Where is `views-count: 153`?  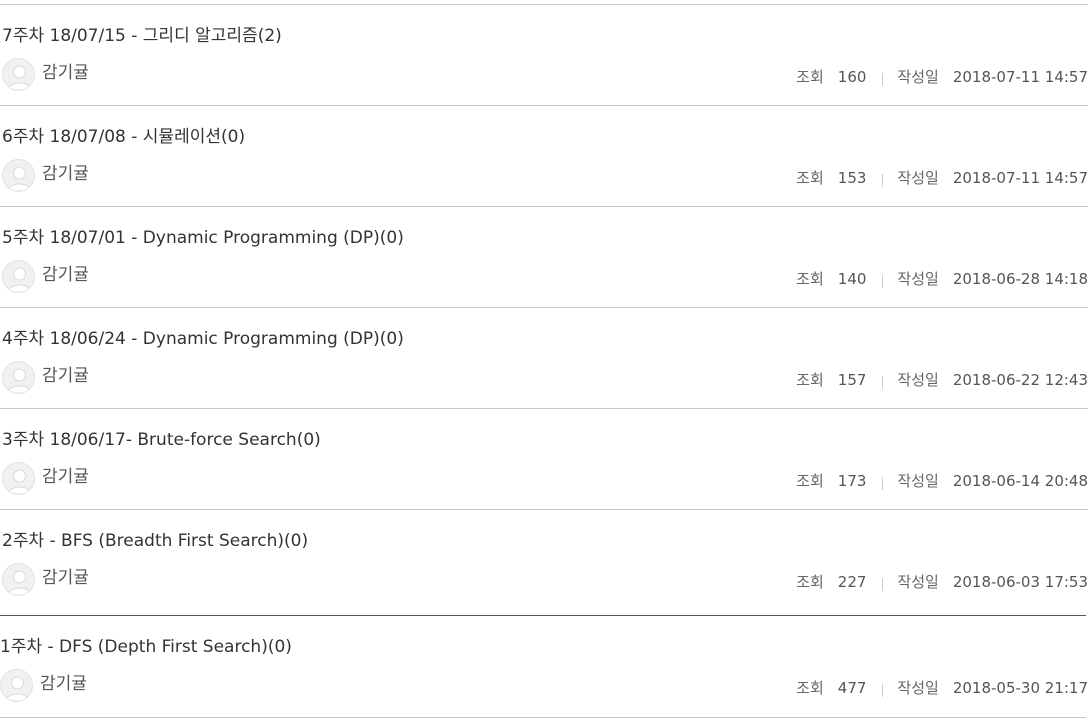
views-count: 153 is located at coordinates (852, 178).